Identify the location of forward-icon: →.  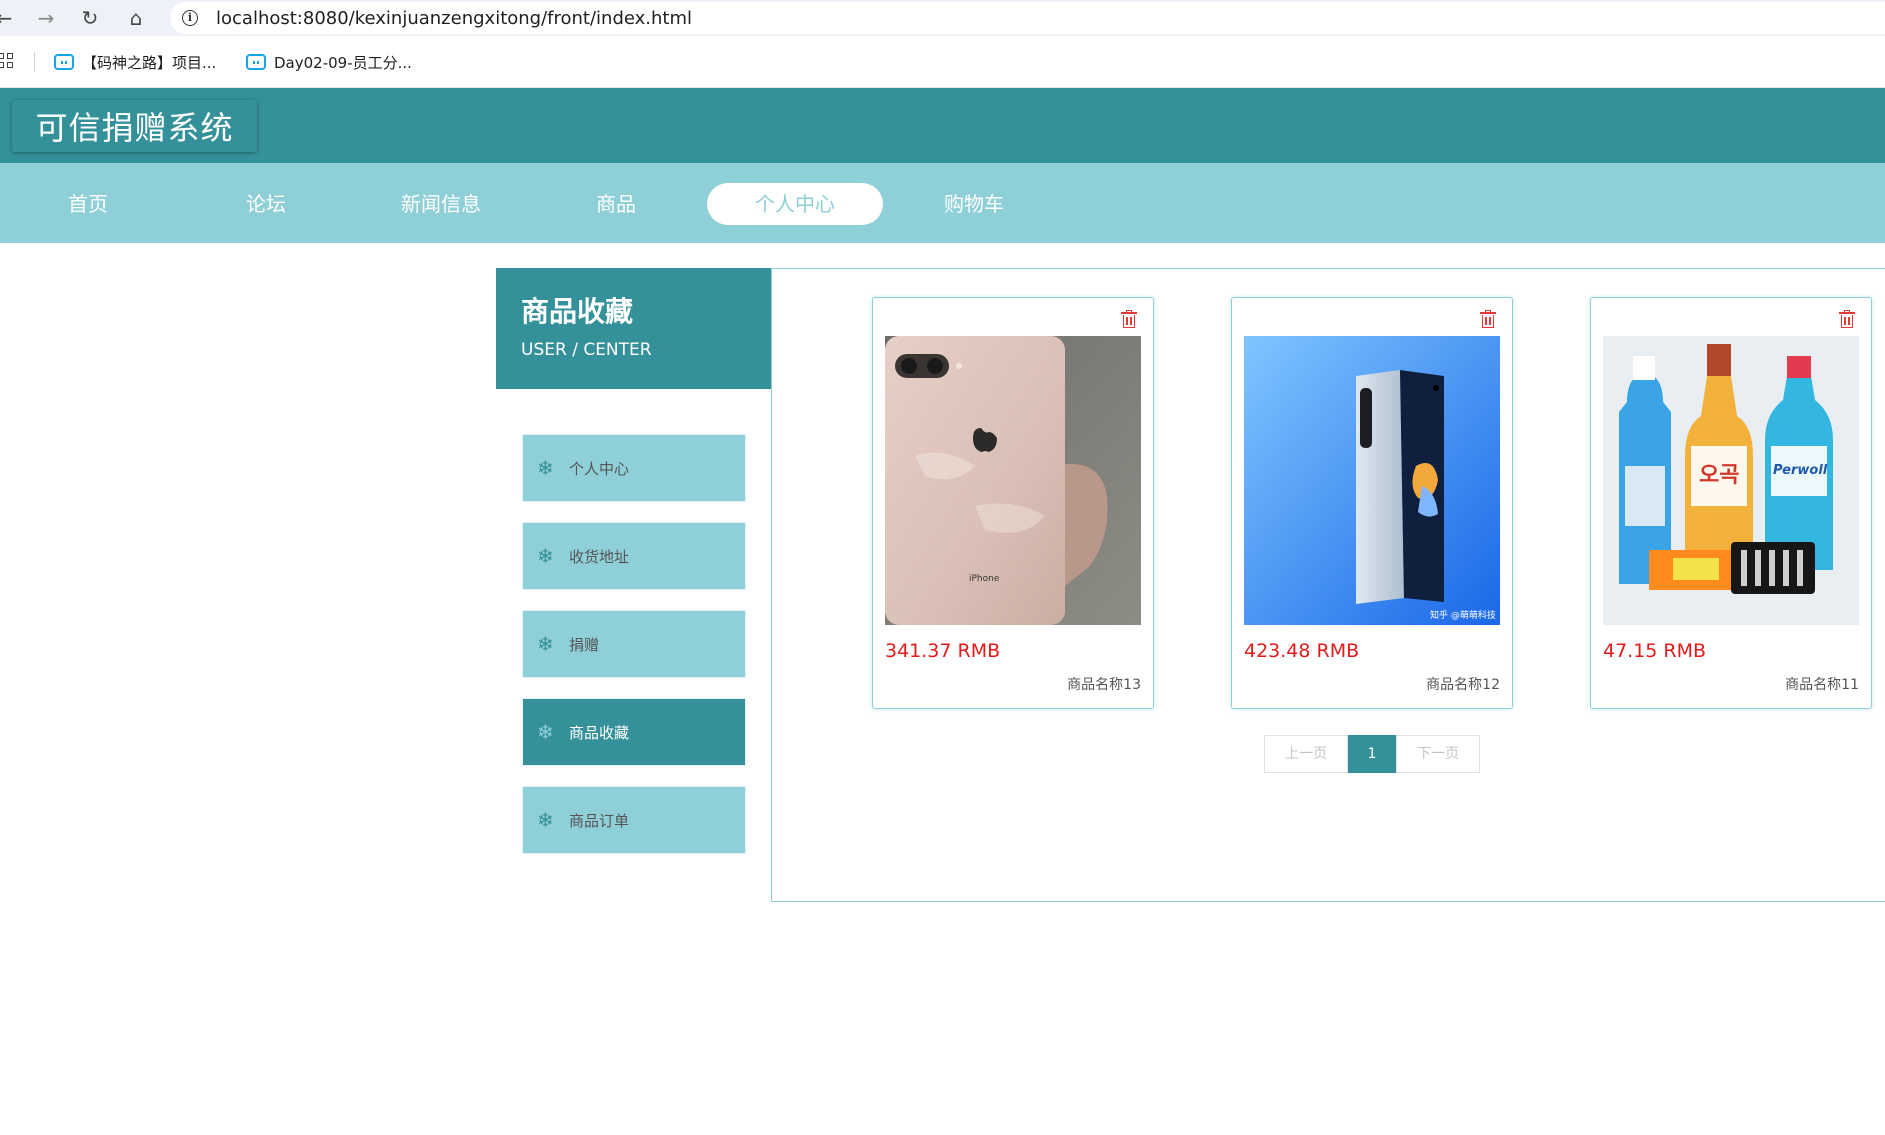
(46, 18).